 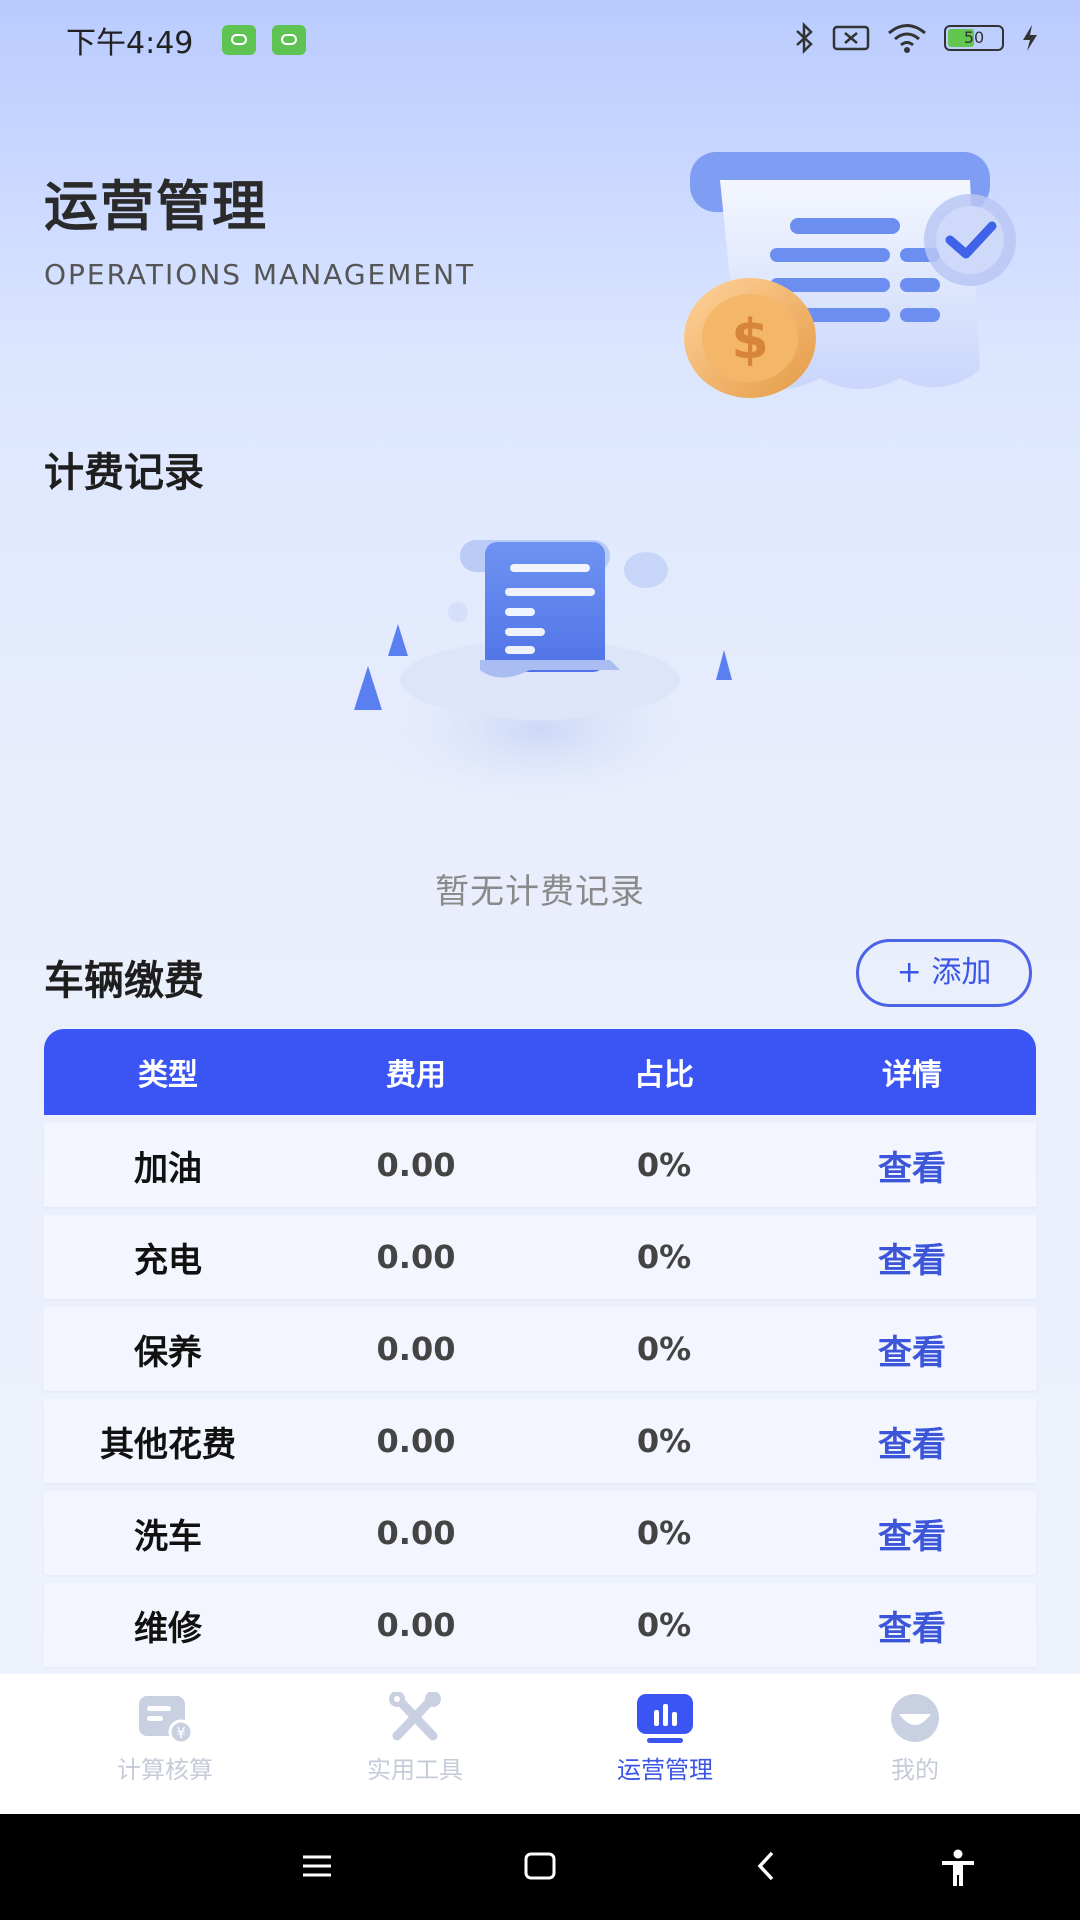 I want to click on accessibility-icon, so click(x=958, y=1868).